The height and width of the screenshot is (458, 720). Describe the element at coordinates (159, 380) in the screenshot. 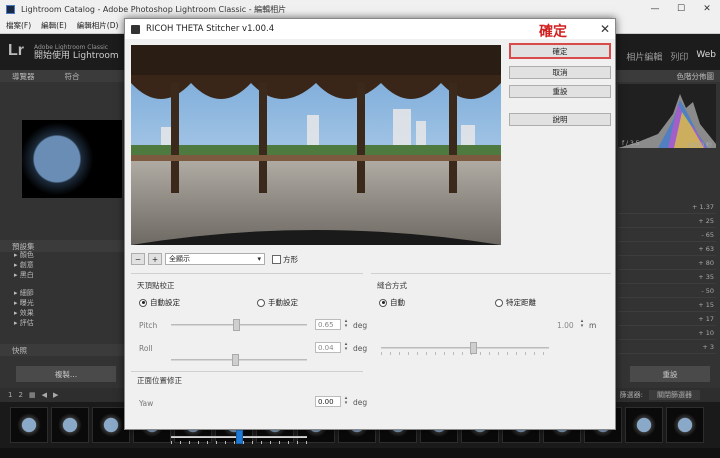

I see `direction-title: 正面位置修正` at that location.